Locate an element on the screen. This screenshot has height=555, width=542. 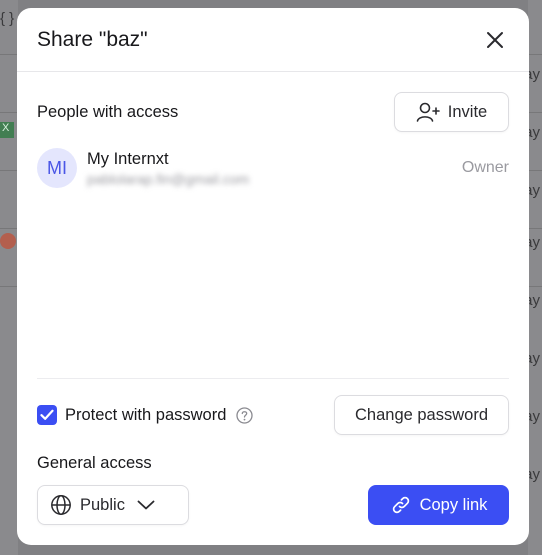
user-plus-icon is located at coordinates (428, 112).